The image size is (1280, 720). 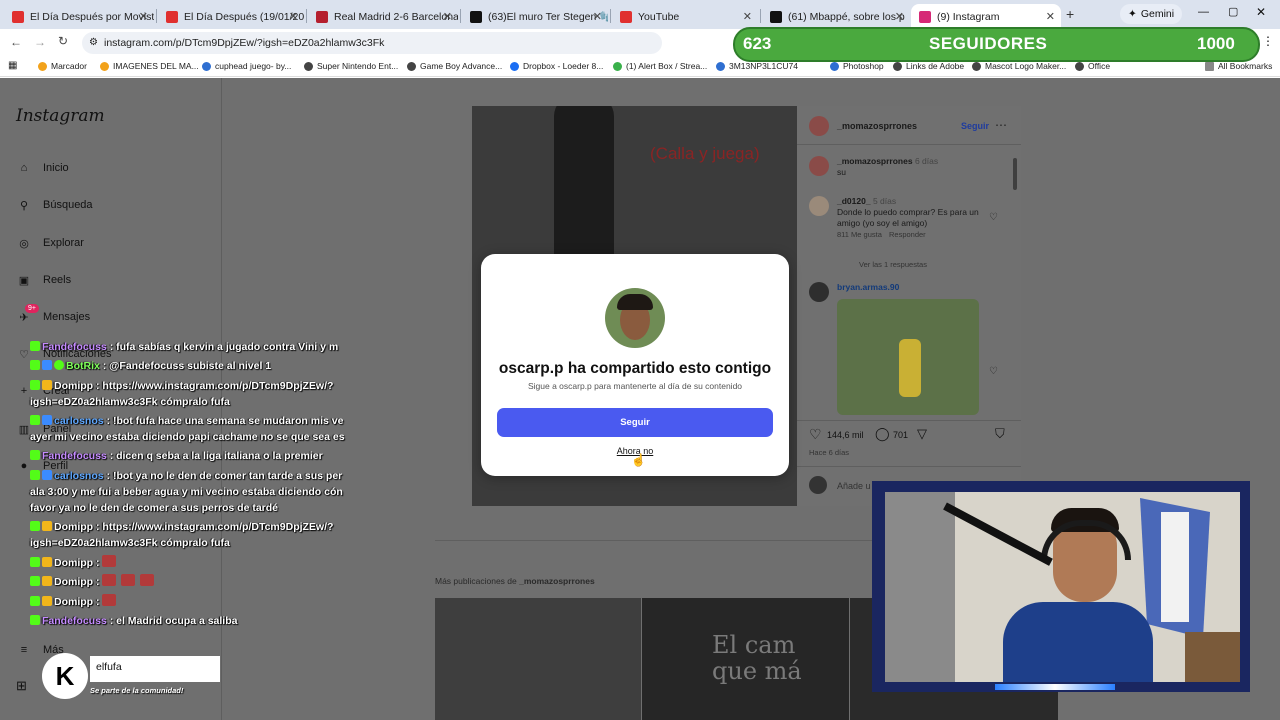 I want to click on follow-button: Seguir, so click(x=635, y=422).